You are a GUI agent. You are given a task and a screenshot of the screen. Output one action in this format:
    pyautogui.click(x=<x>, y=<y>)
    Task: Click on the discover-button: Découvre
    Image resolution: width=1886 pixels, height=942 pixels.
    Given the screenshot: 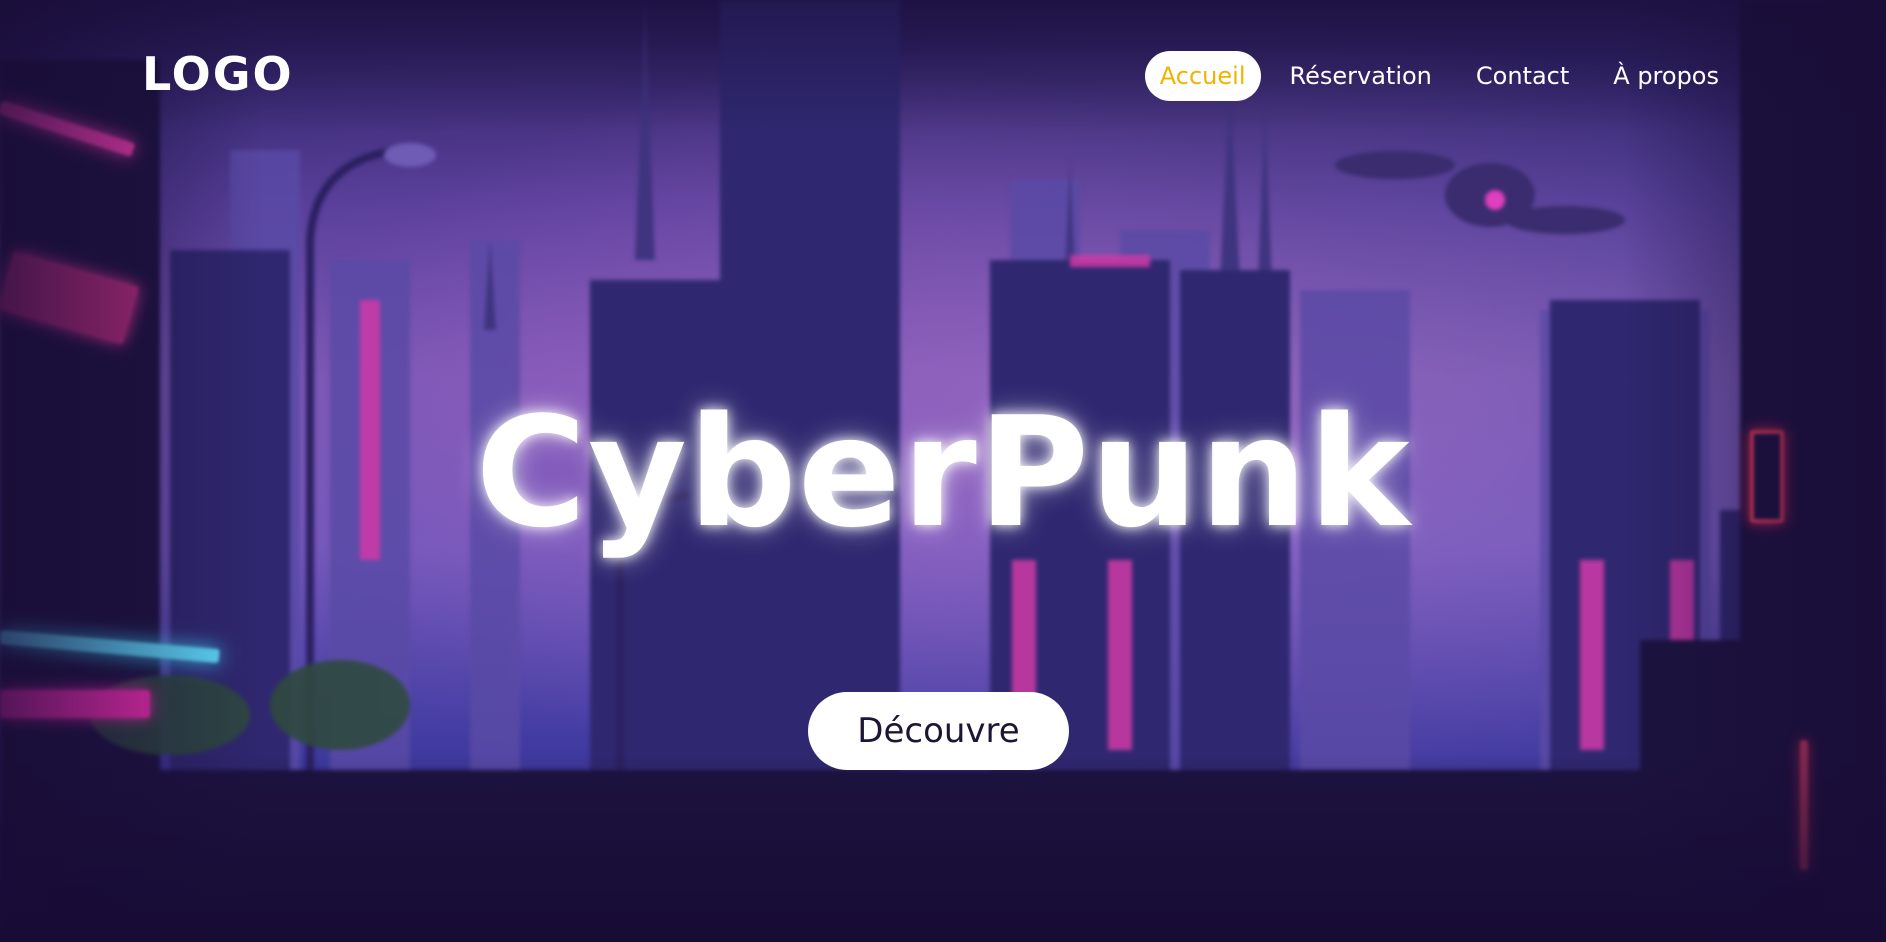 What is the action you would take?
    pyautogui.click(x=938, y=731)
    